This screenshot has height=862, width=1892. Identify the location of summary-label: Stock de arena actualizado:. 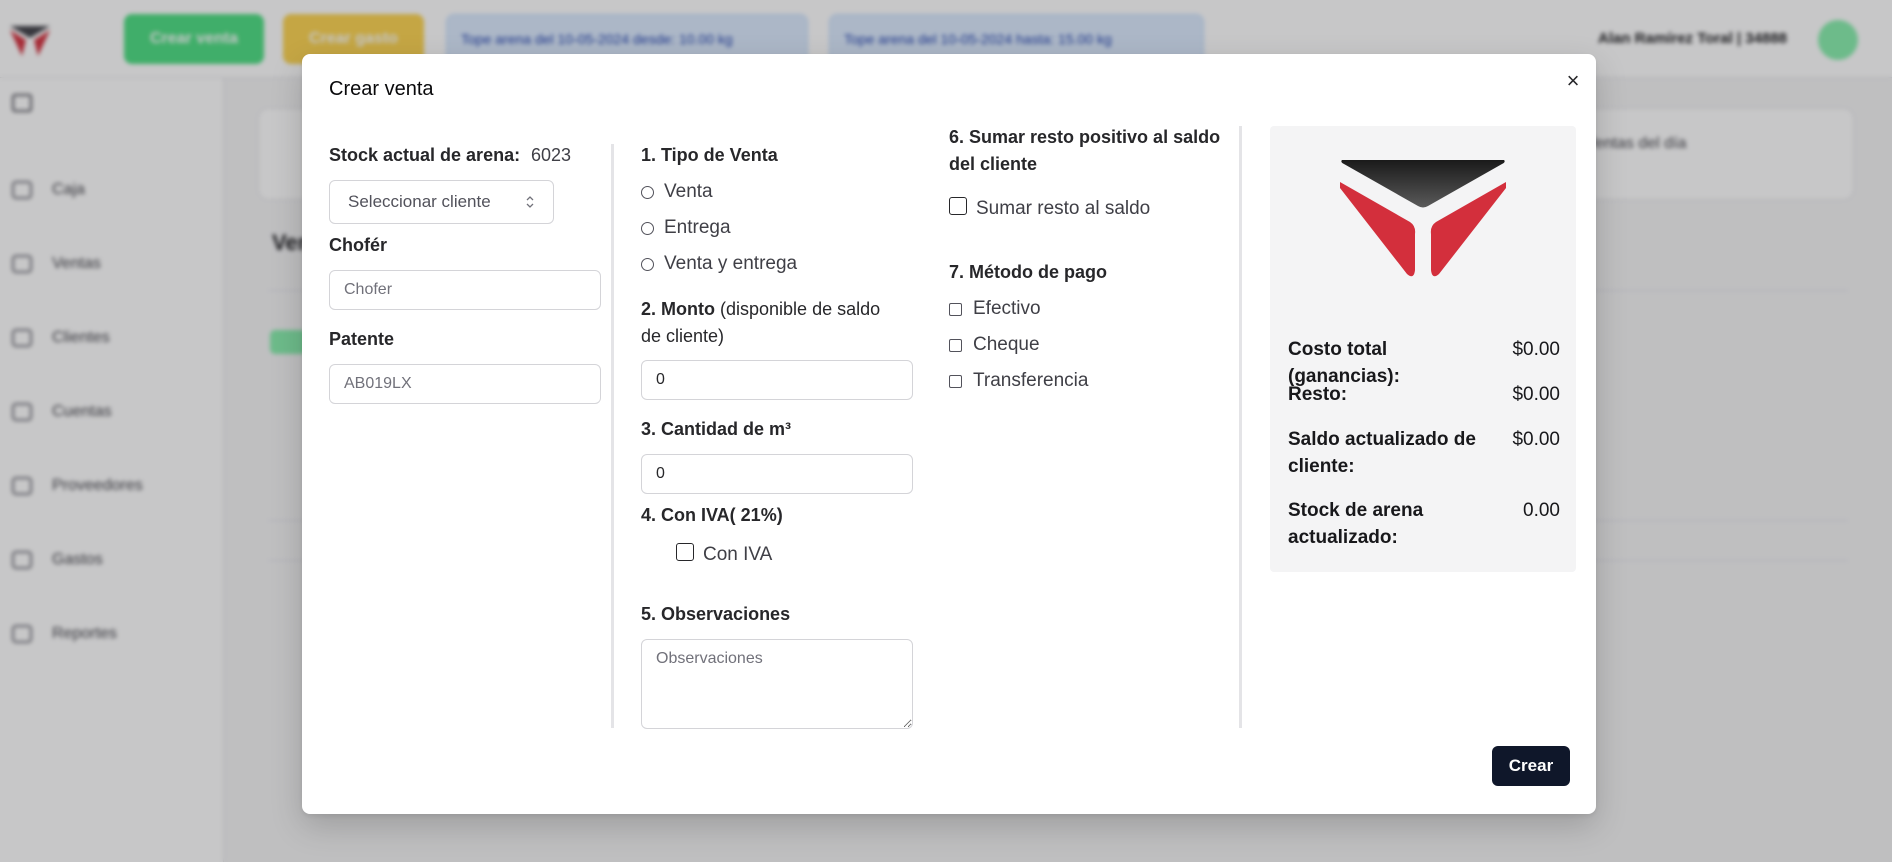
(1356, 524).